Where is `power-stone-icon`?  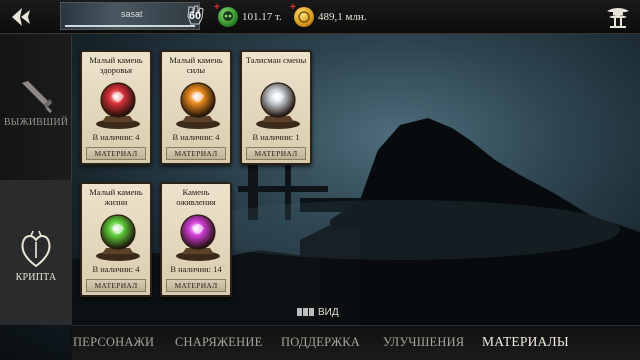
power-stone-icon is located at coordinates (198, 105).